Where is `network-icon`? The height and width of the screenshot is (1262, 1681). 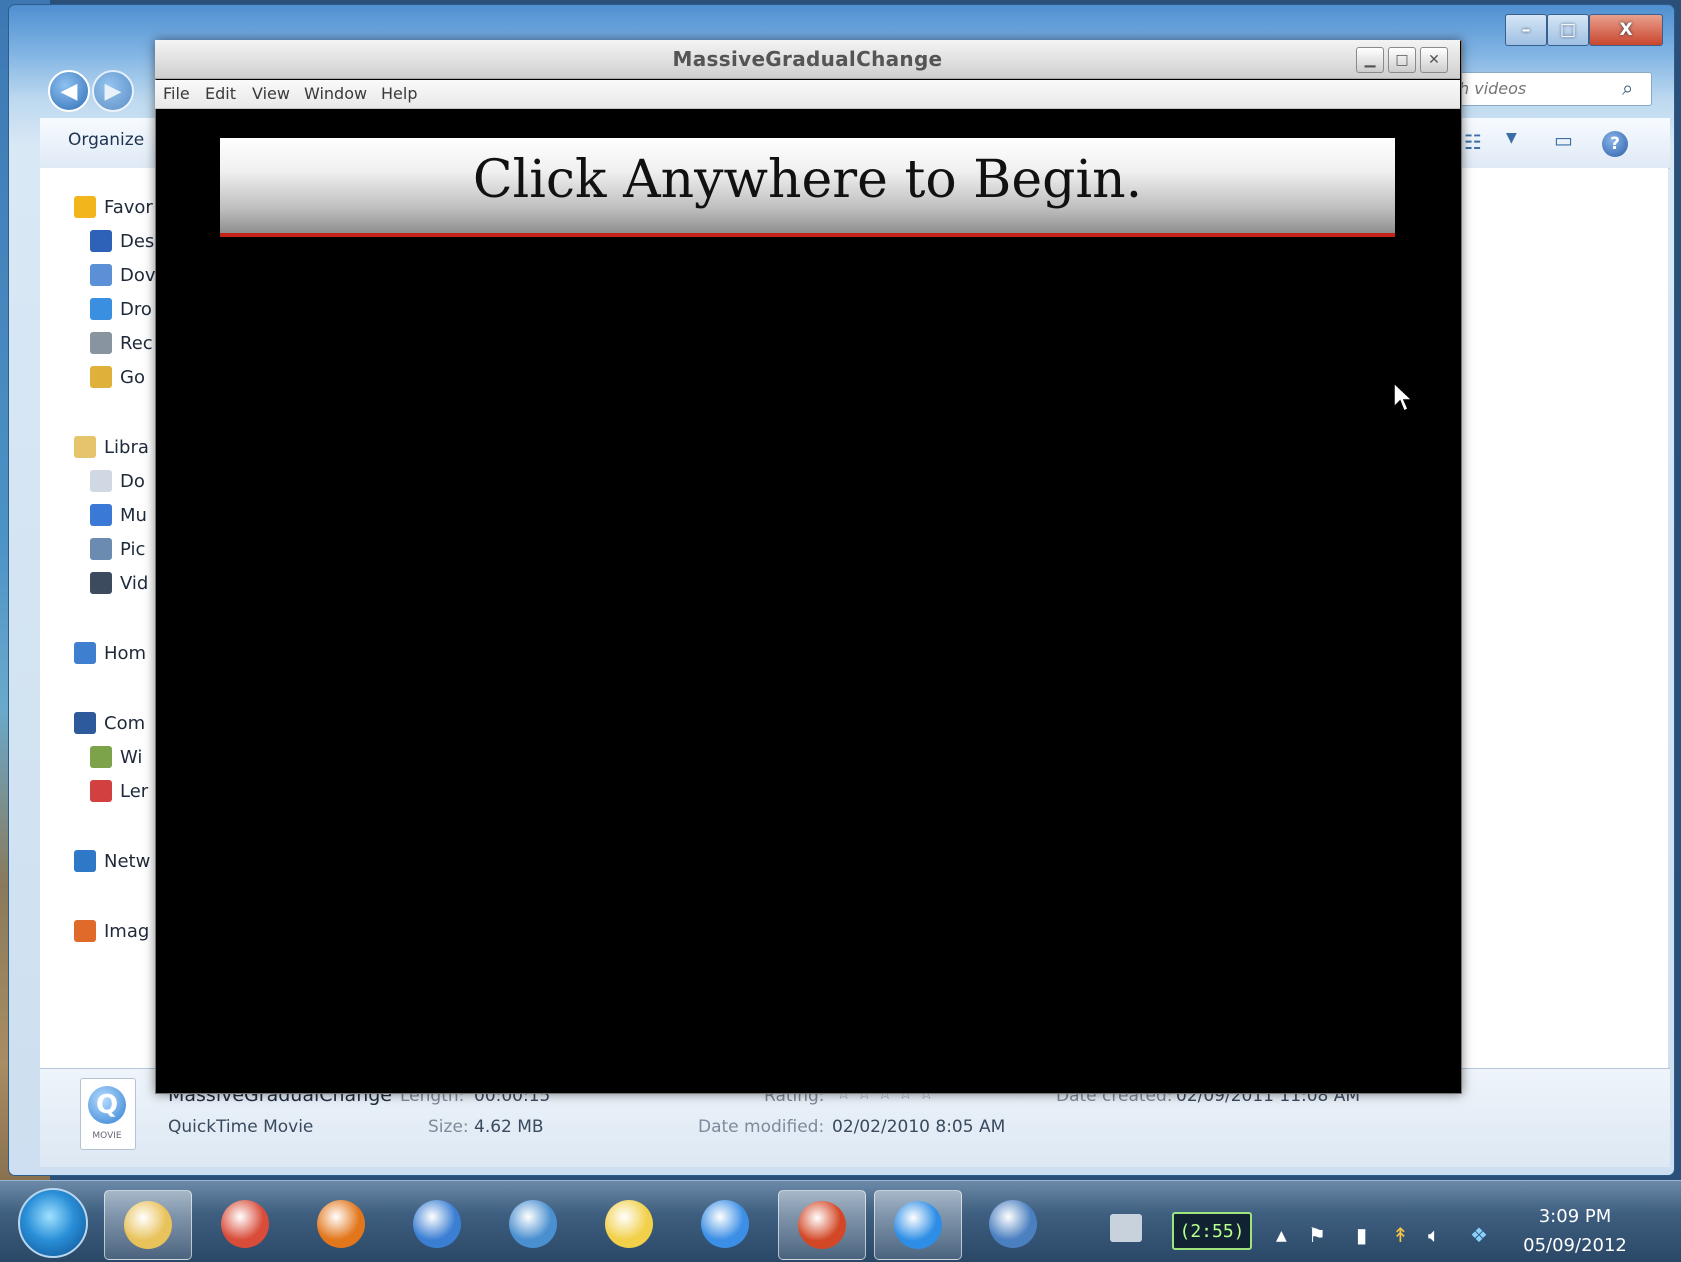
network-icon is located at coordinates (85, 861).